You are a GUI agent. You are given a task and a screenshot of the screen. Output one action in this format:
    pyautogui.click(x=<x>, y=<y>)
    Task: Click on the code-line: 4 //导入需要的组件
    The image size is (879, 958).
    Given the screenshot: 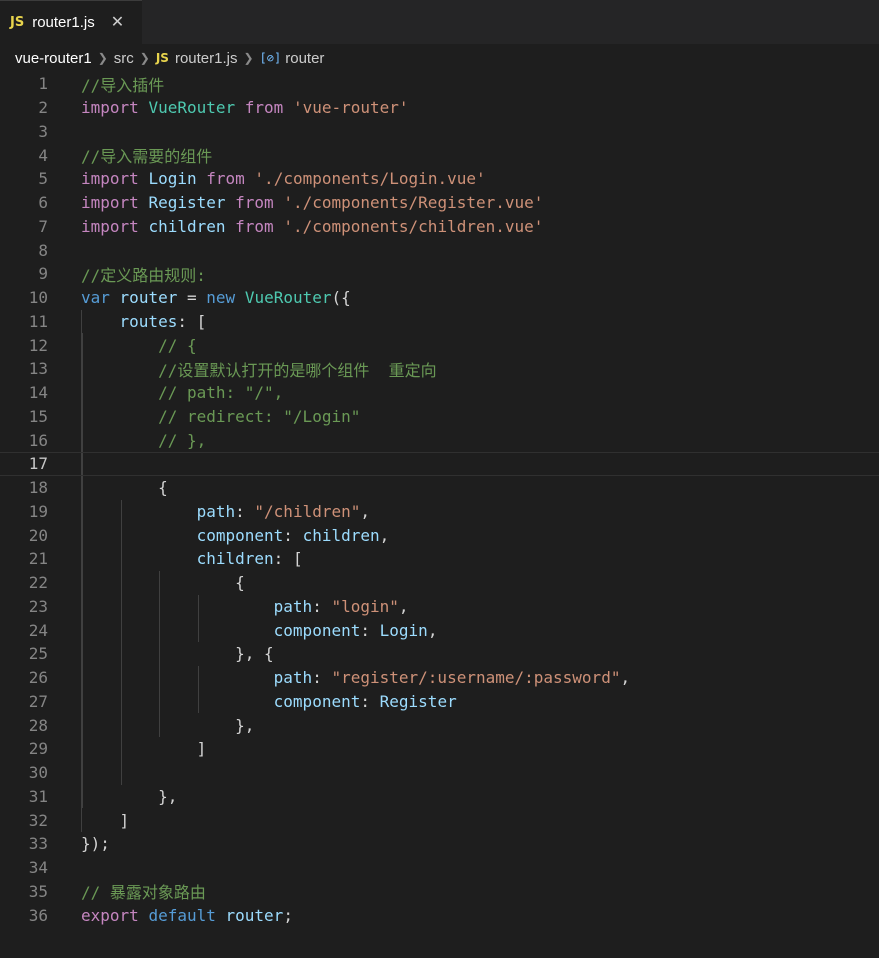 What is the action you would take?
    pyautogui.click(x=439, y=155)
    